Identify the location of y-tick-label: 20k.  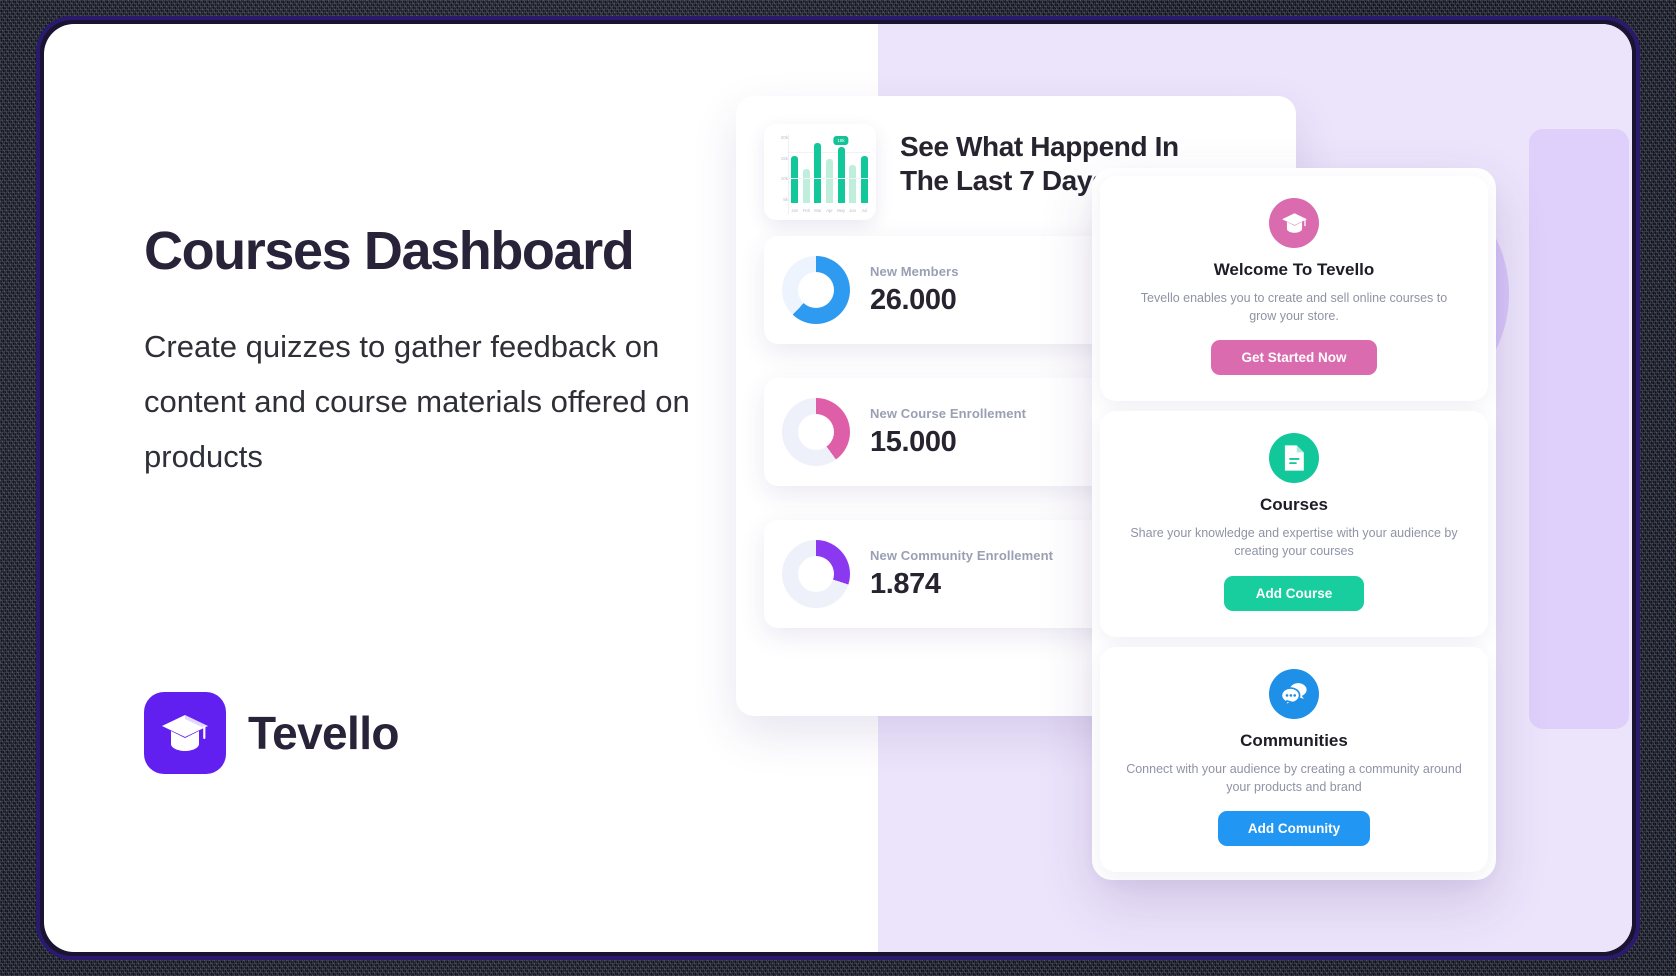
(784, 137).